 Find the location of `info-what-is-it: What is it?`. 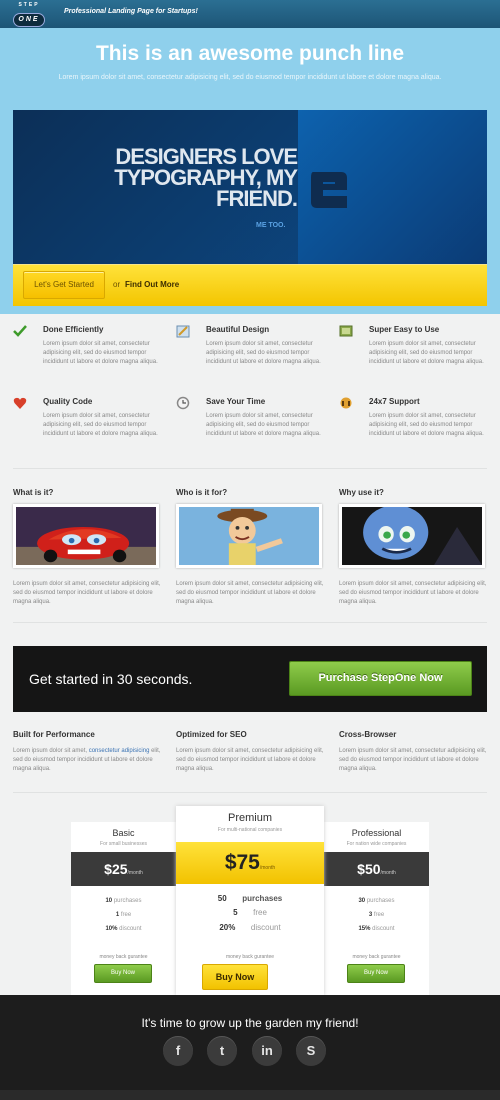

info-what-is-it: What is it? is located at coordinates (33, 492).